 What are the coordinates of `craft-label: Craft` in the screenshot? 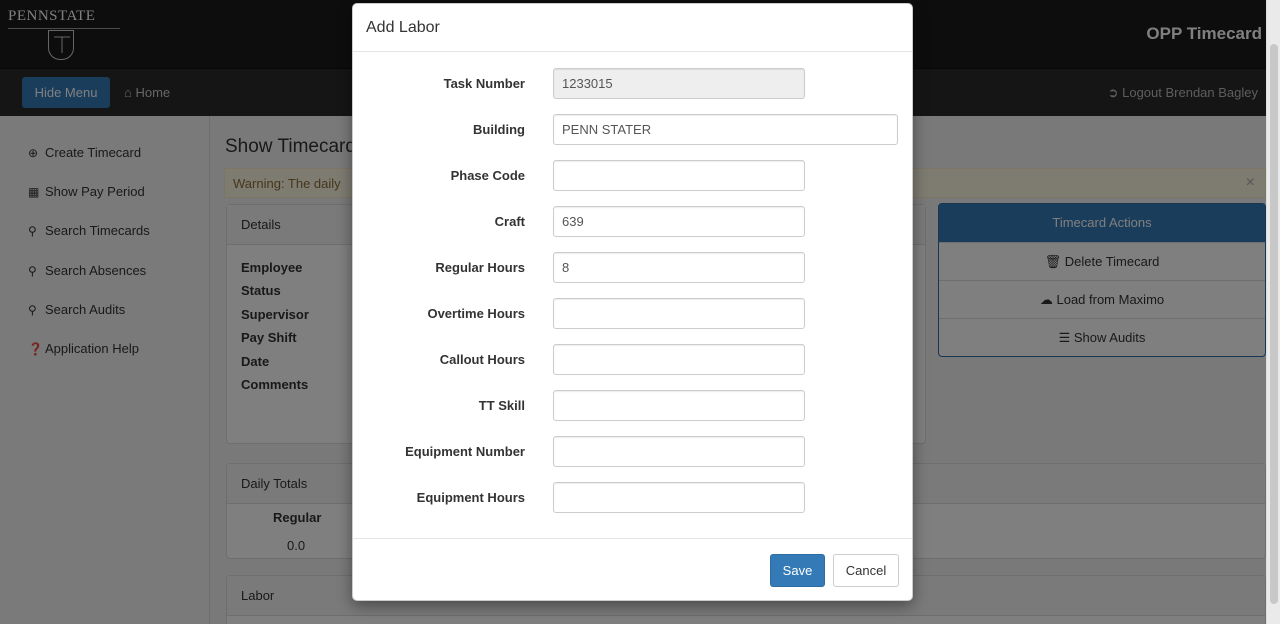 It's located at (509, 221).